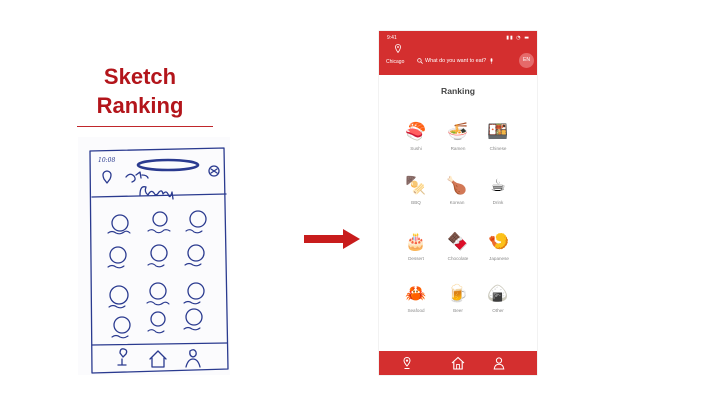  What do you see at coordinates (158, 359) in the screenshot?
I see `sketch-home-tab-icon` at bounding box center [158, 359].